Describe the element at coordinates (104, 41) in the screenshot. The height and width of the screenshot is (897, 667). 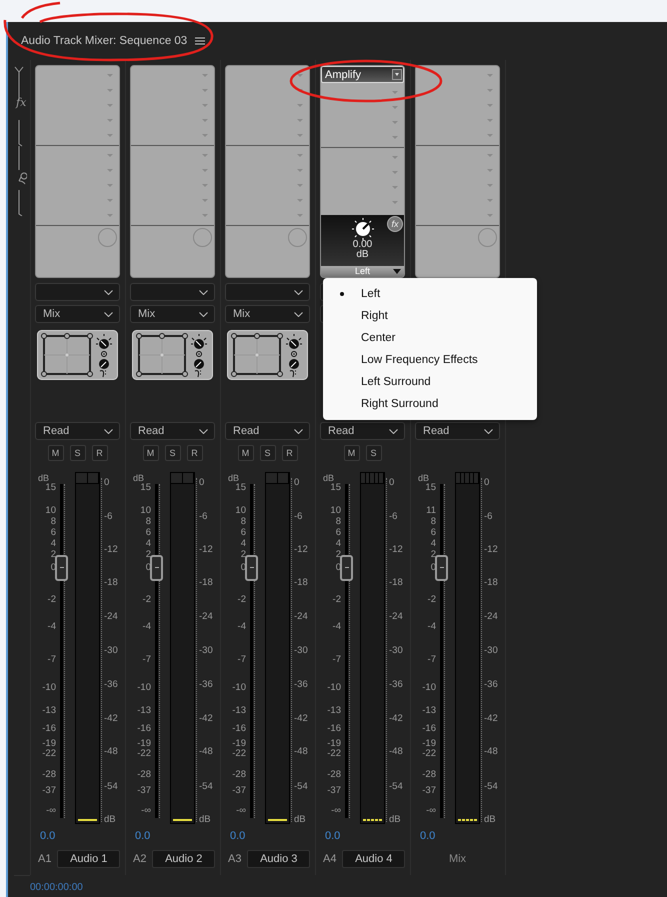
I see `panel-title: Audio Track Mixer: Sequence 03` at that location.